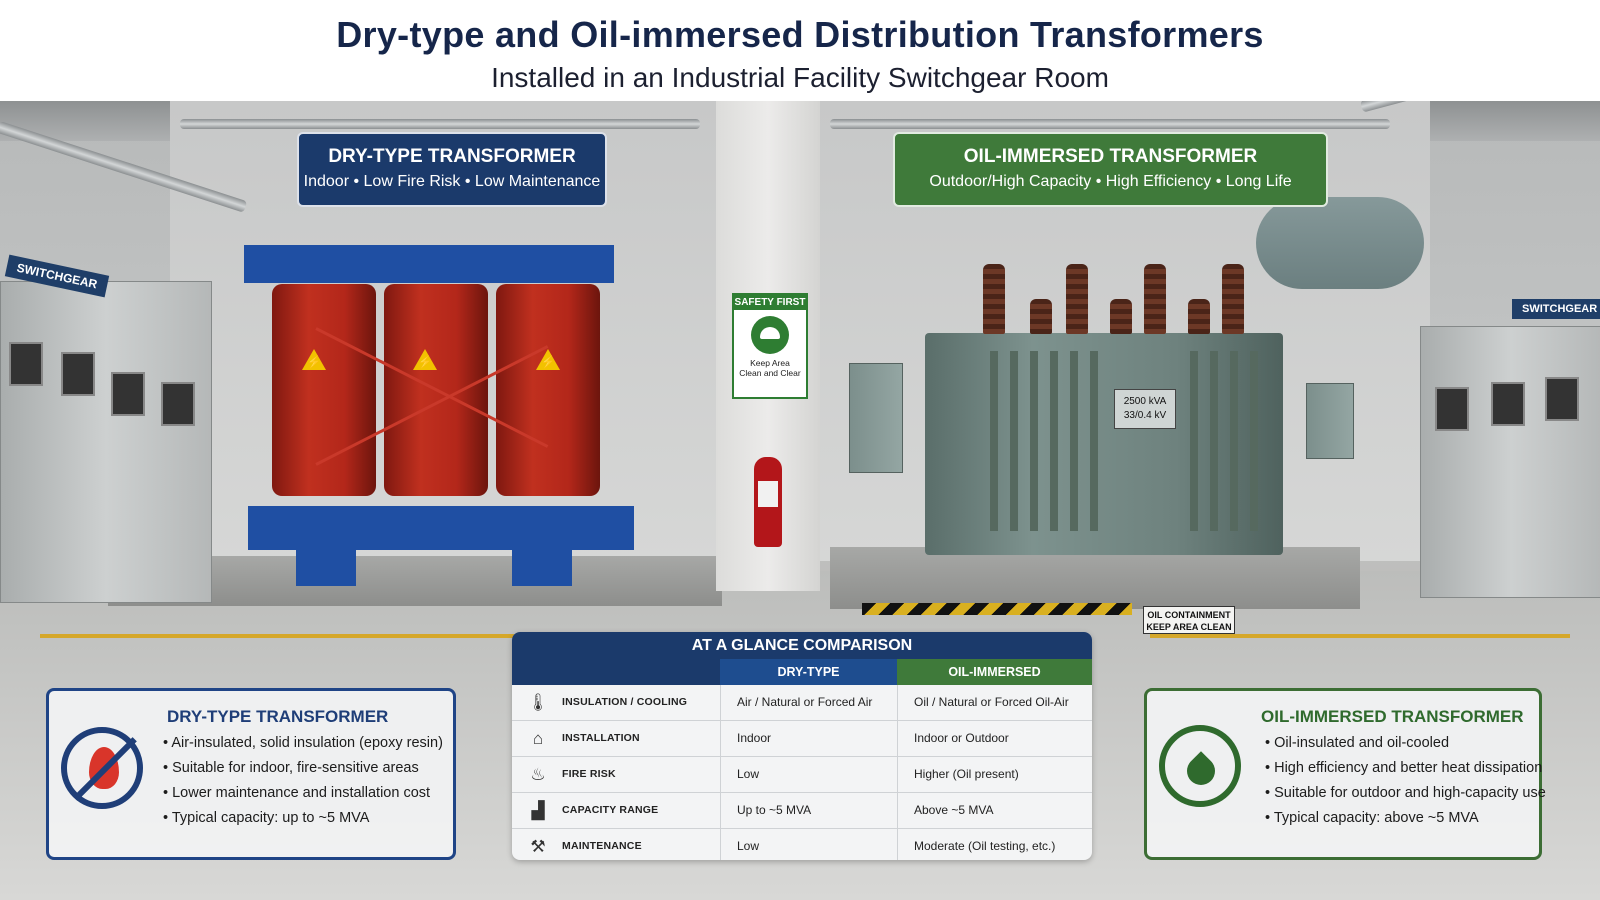  What do you see at coordinates (1095, 578) in the screenshot?
I see `oil-containment-pit` at bounding box center [1095, 578].